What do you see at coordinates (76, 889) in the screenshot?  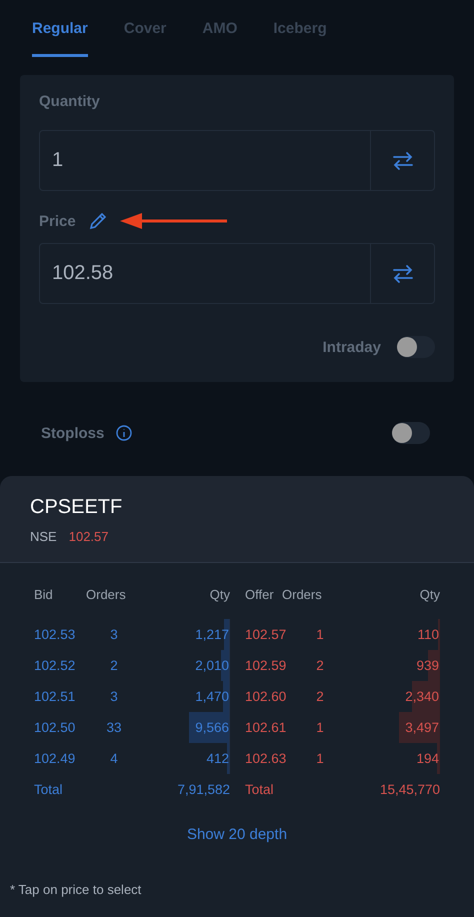 I see `footnote: * Tap on price to select` at bounding box center [76, 889].